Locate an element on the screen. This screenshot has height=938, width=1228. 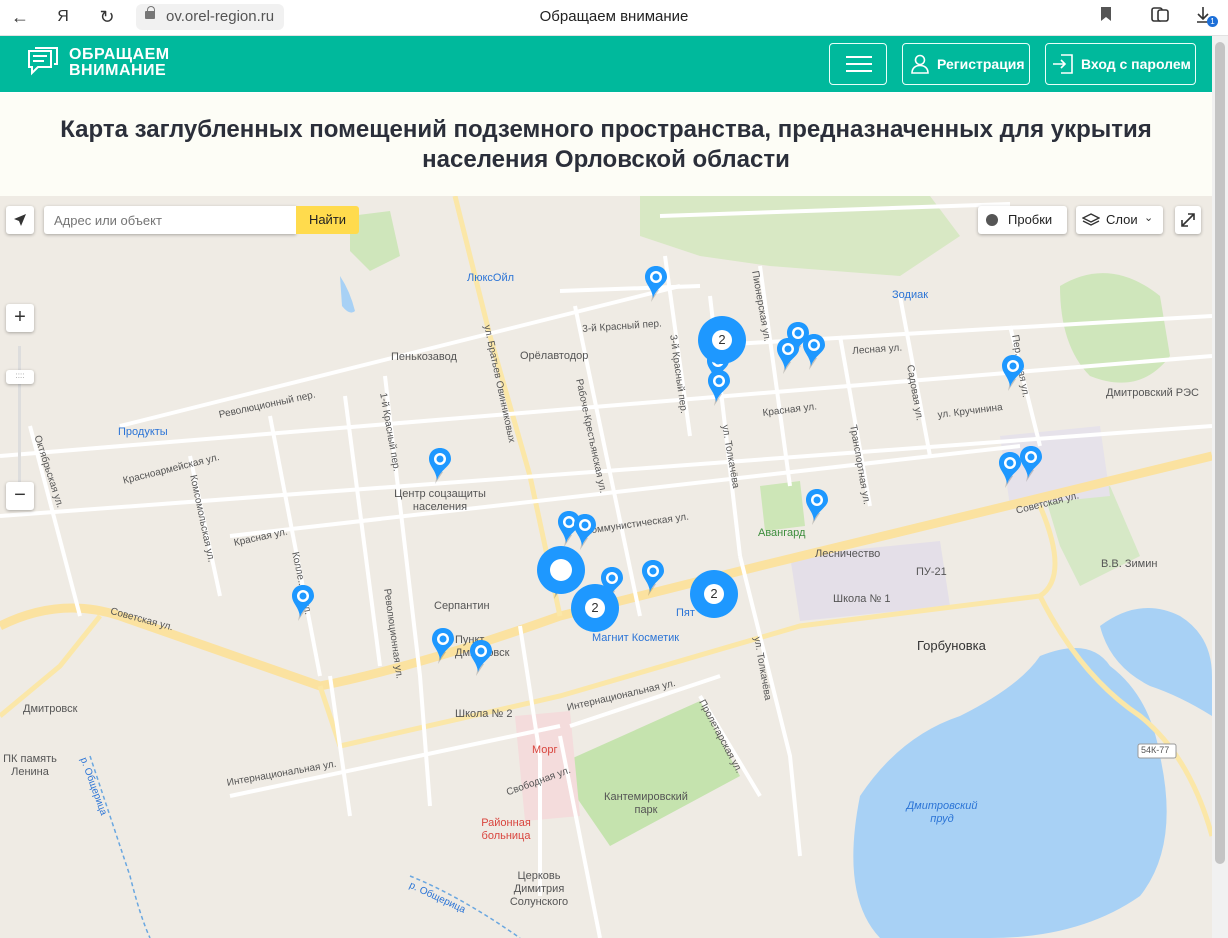
zoom-out-button: − is located at coordinates (20, 496).